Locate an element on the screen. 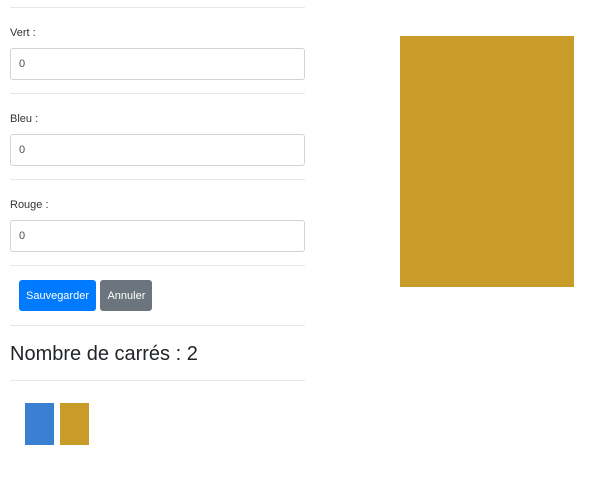 The width and height of the screenshot is (600, 500). preview-square is located at coordinates (487, 161).